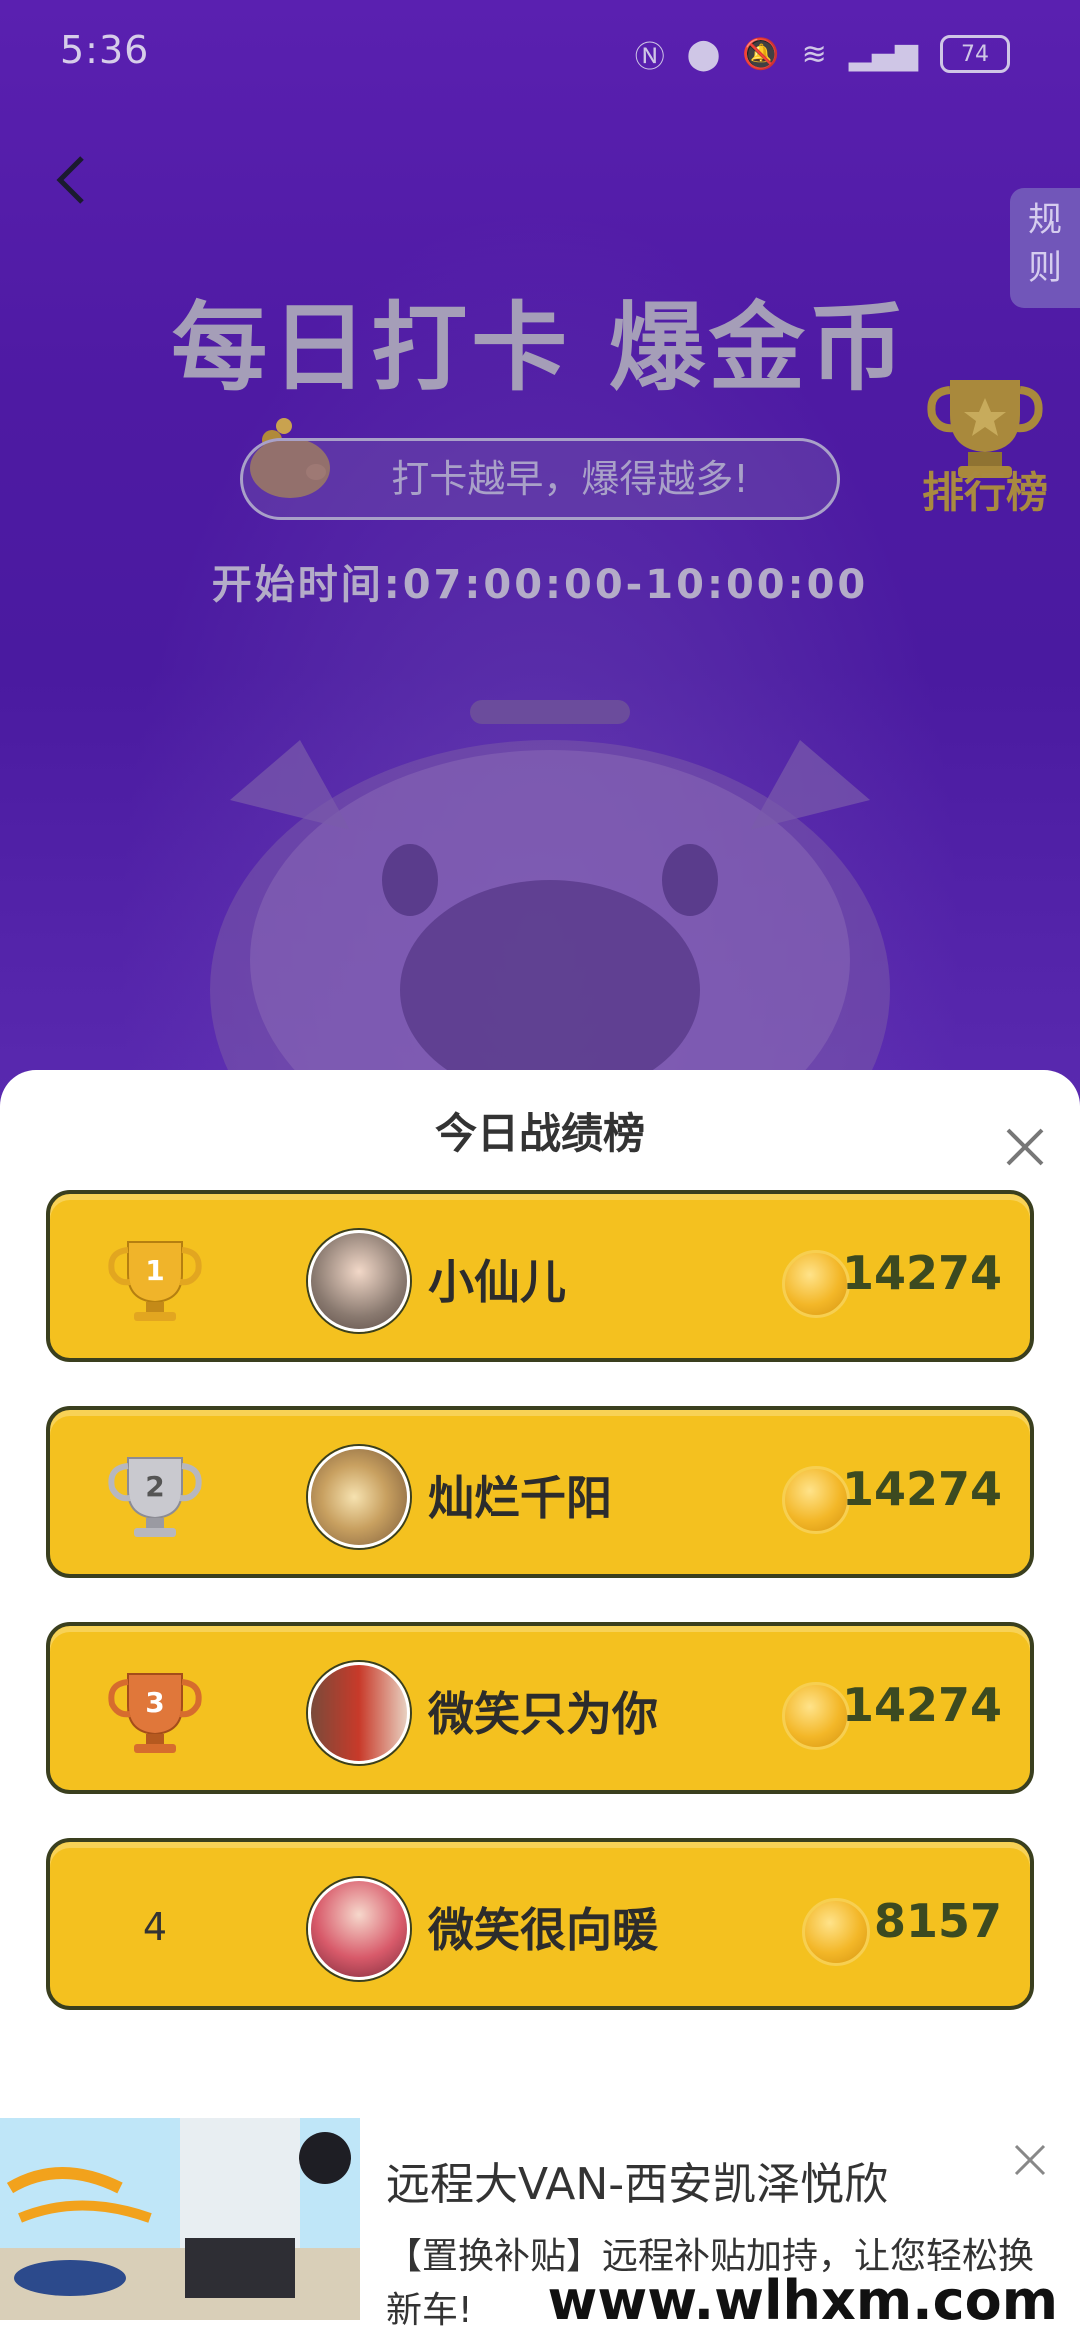  I want to click on bronze-trophy-icon: 3, so click(155, 1713).